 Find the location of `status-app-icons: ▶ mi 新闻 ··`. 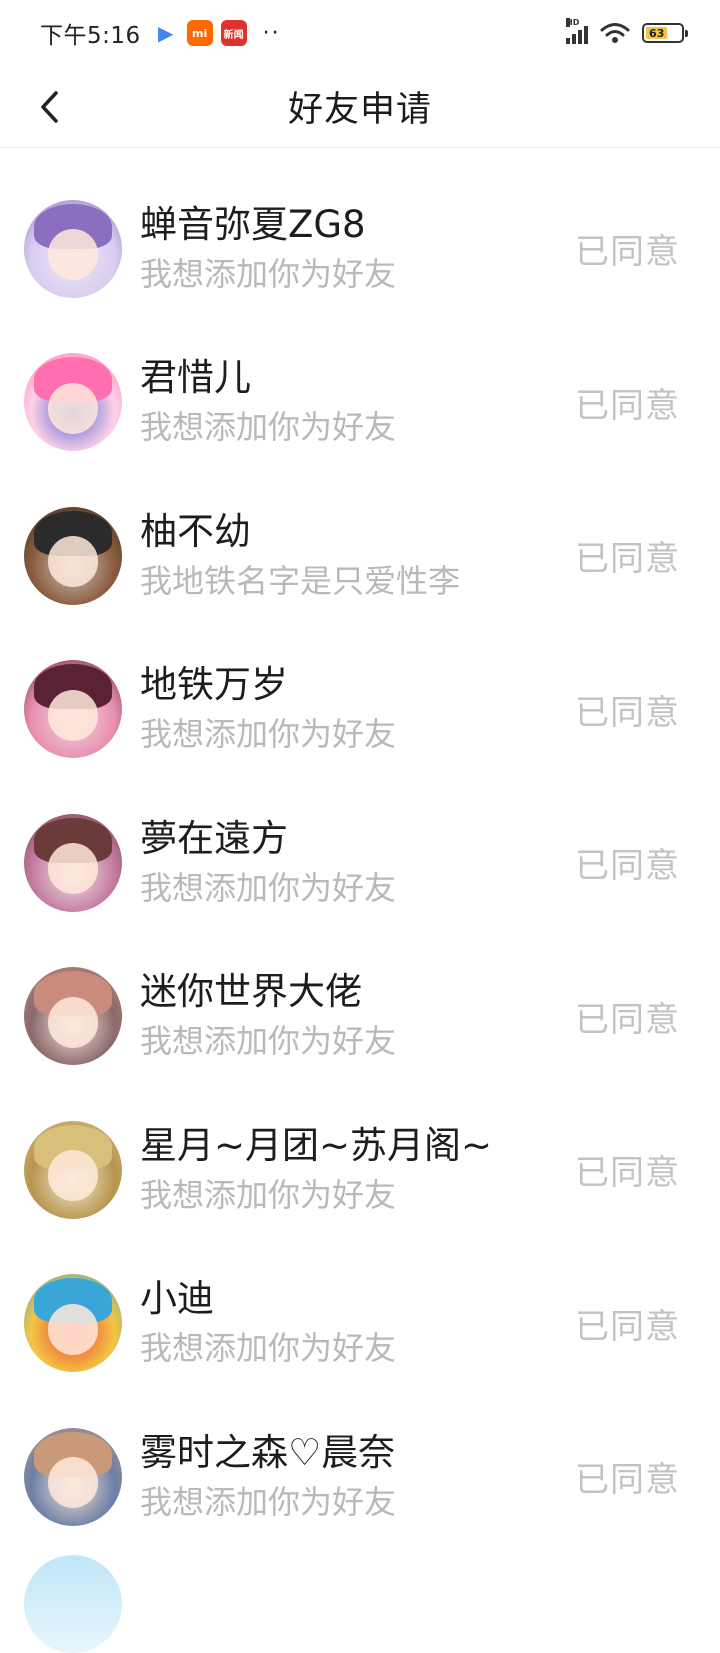

status-app-icons: ▶ mi 新闻 ·· is located at coordinates (216, 33).